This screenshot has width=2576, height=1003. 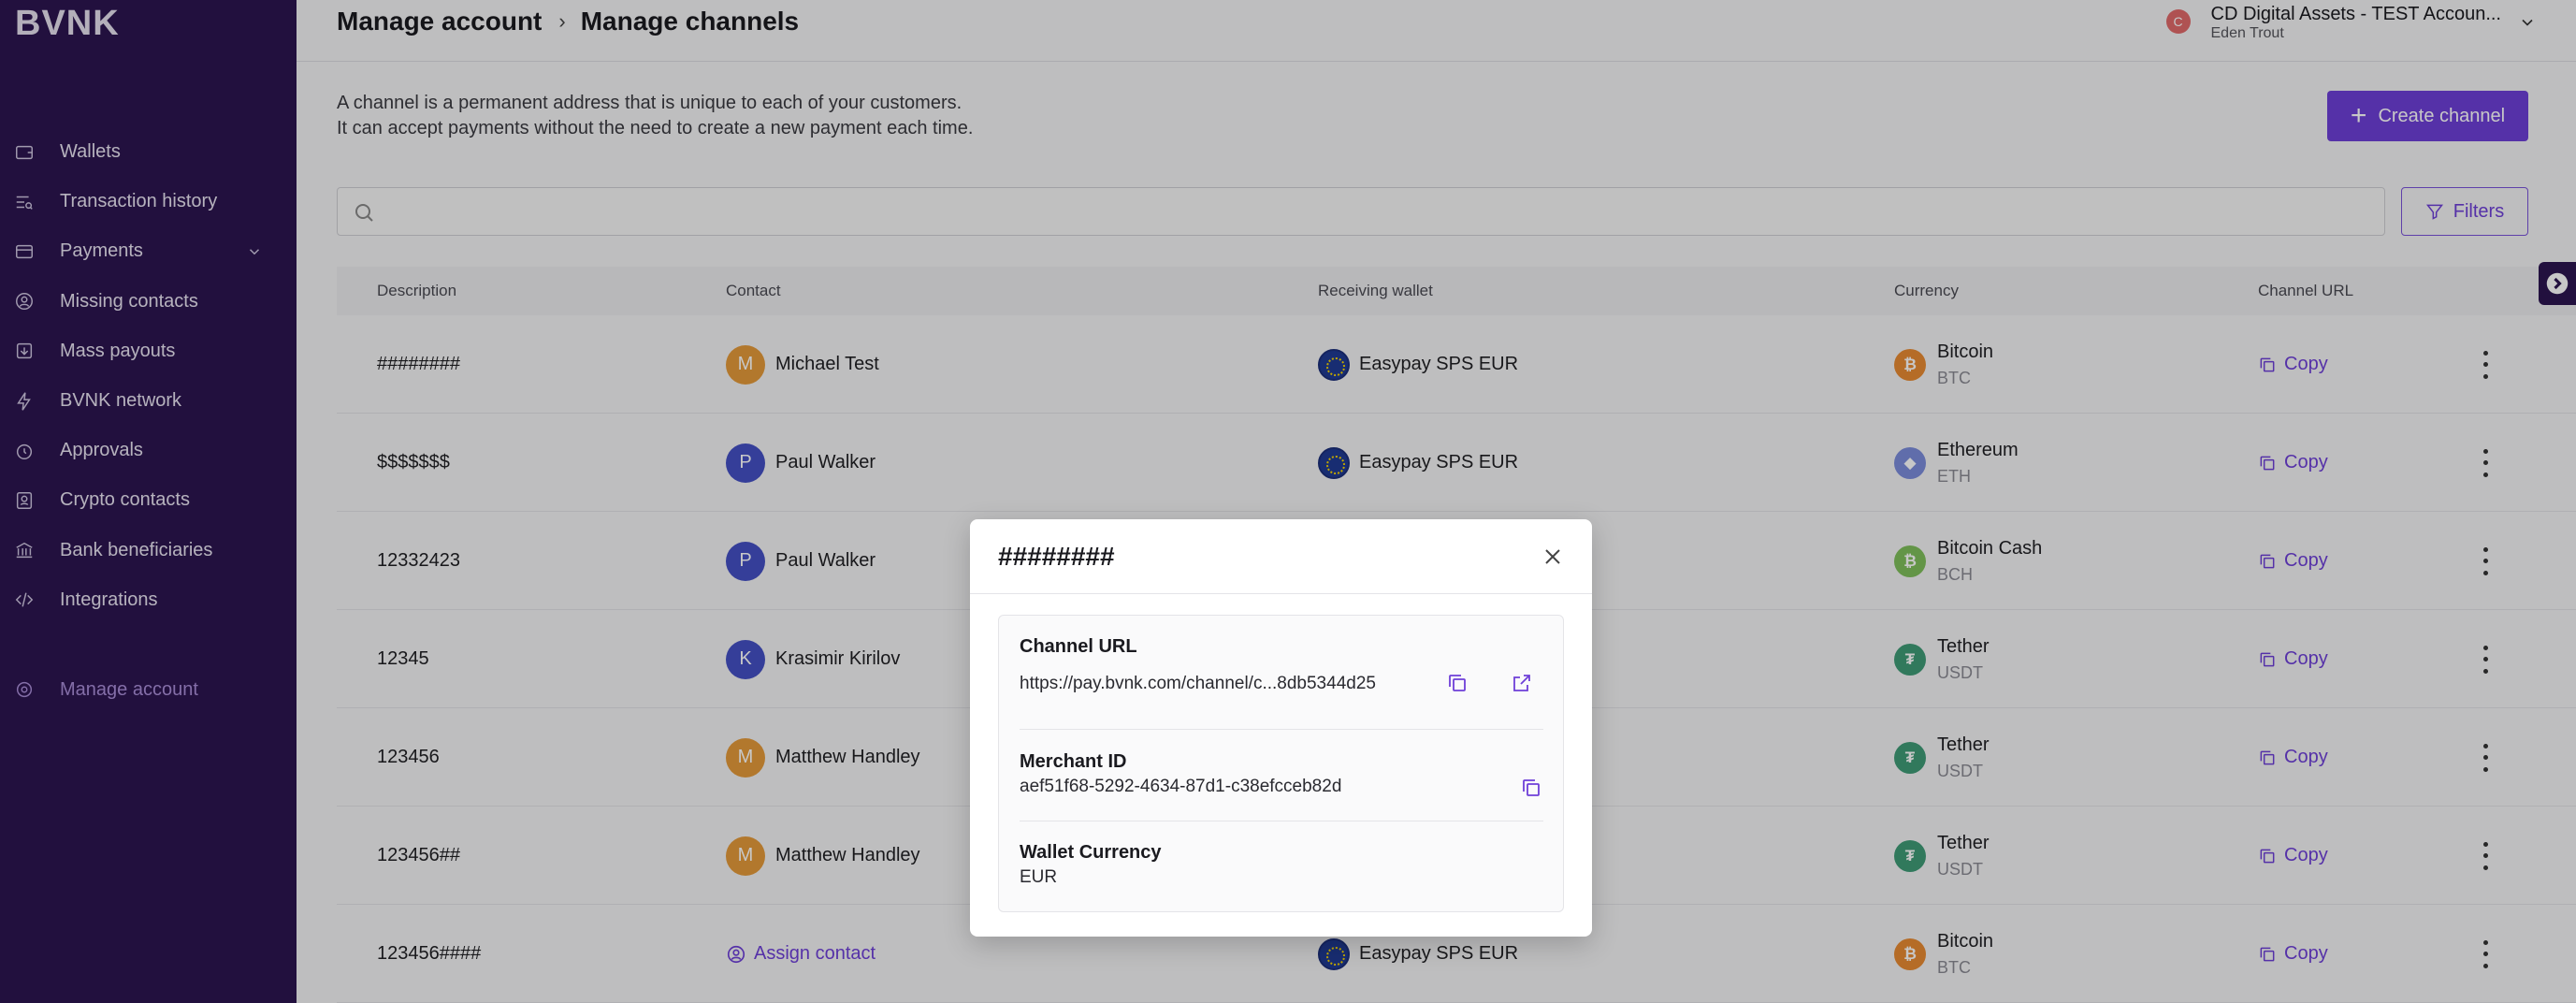 What do you see at coordinates (1281, 556) in the screenshot?
I see `modal-header: ########` at bounding box center [1281, 556].